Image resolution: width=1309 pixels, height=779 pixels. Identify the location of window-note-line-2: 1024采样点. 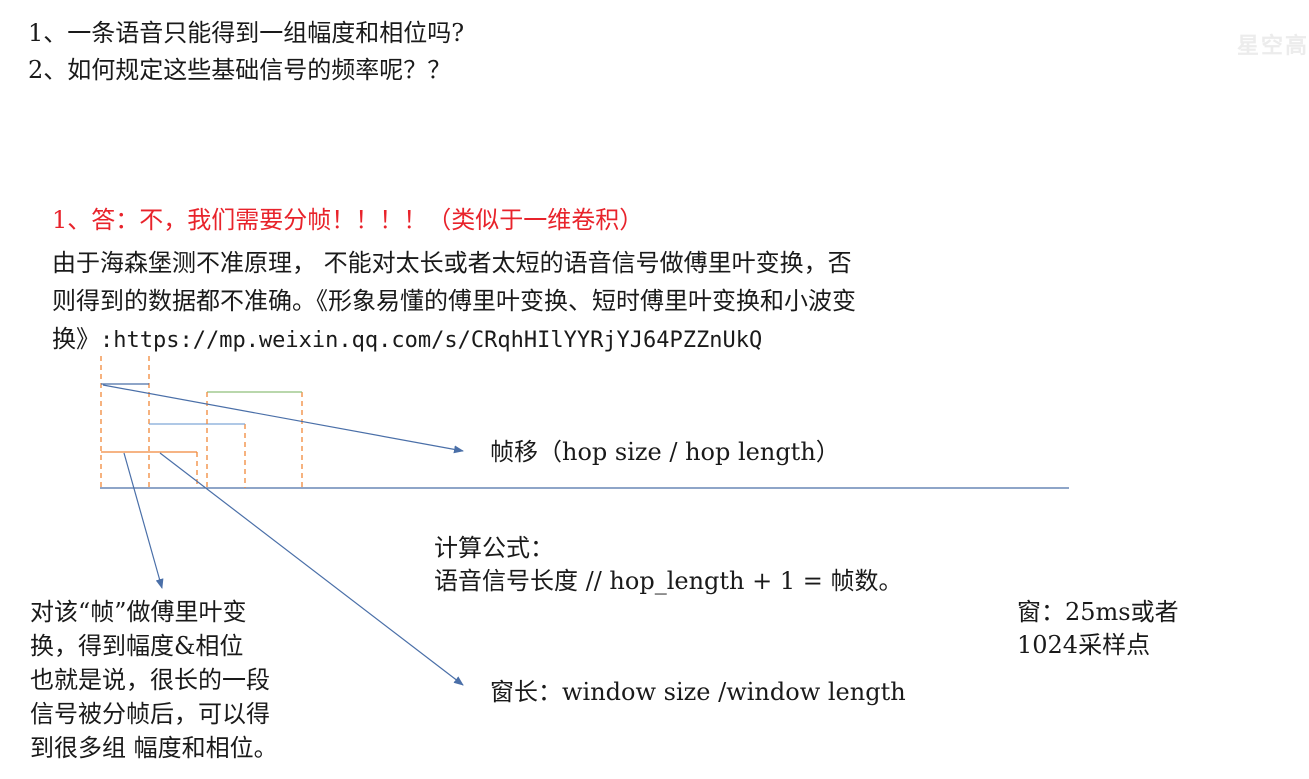
(1084, 645).